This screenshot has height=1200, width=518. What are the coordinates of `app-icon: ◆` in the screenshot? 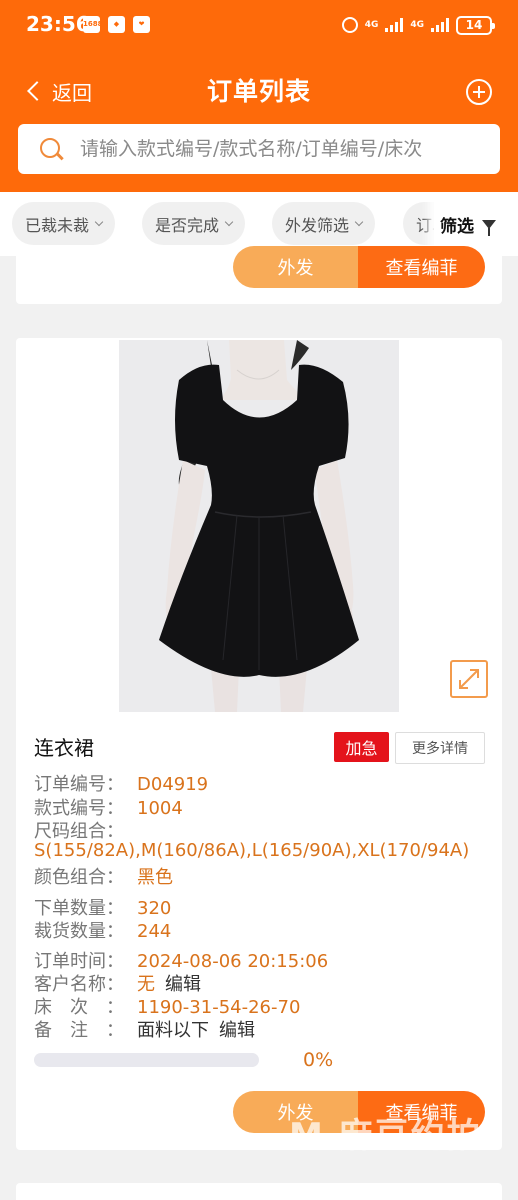 It's located at (116, 24).